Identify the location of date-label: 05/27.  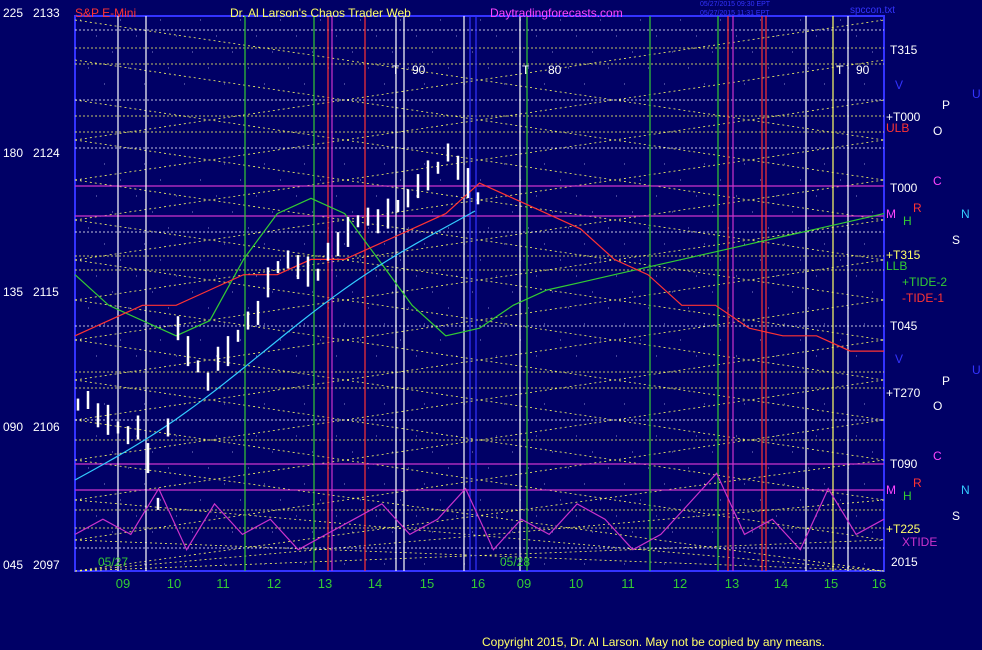
(113, 562).